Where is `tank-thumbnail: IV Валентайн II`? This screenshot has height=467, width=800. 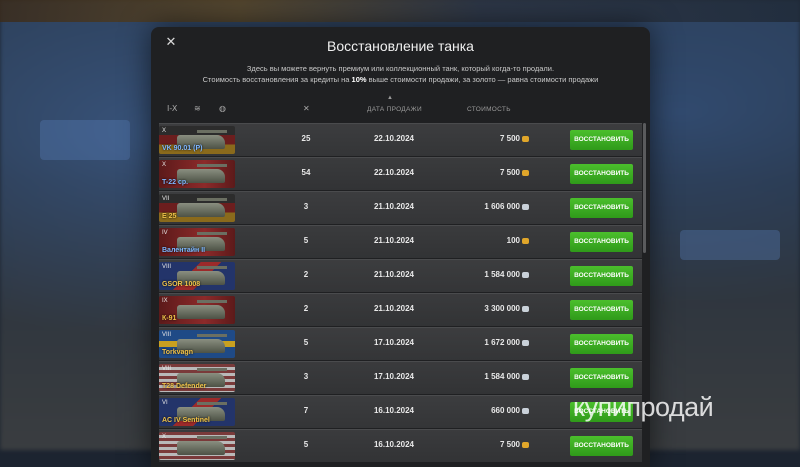 tank-thumbnail: IV Валентайн II is located at coordinates (197, 242).